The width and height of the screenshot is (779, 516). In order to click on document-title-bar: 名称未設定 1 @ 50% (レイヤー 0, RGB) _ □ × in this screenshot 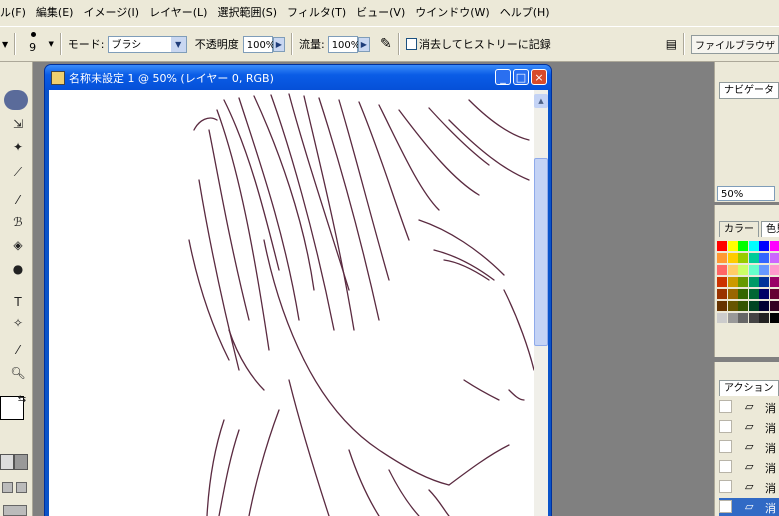, I will do `click(298, 77)`.